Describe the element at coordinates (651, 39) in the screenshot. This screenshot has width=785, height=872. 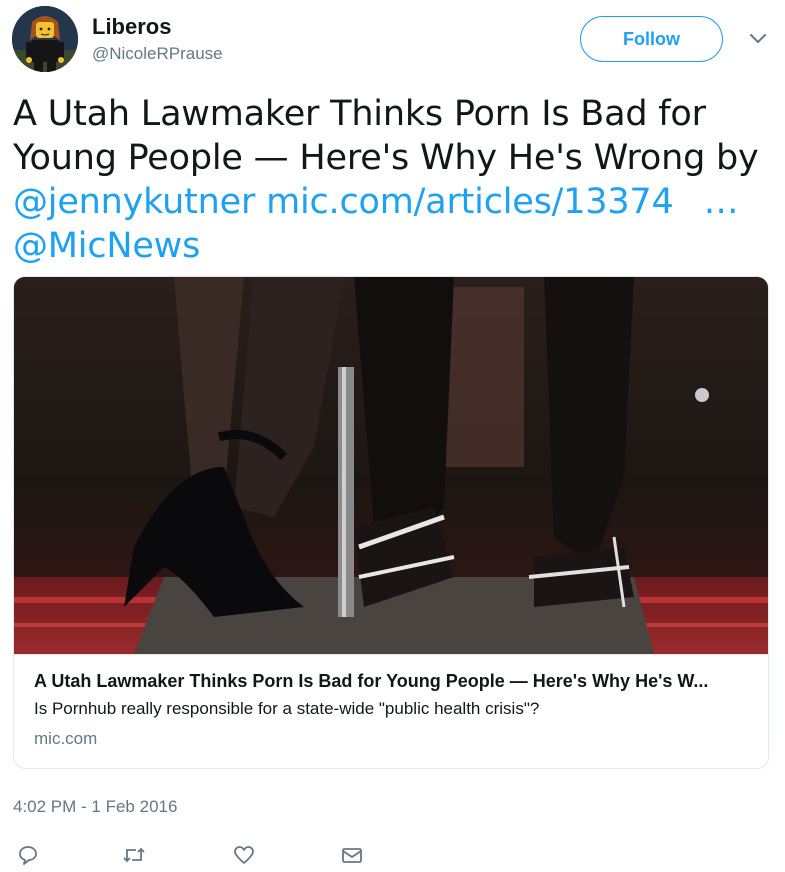
I see `follow-button: Follow` at that location.